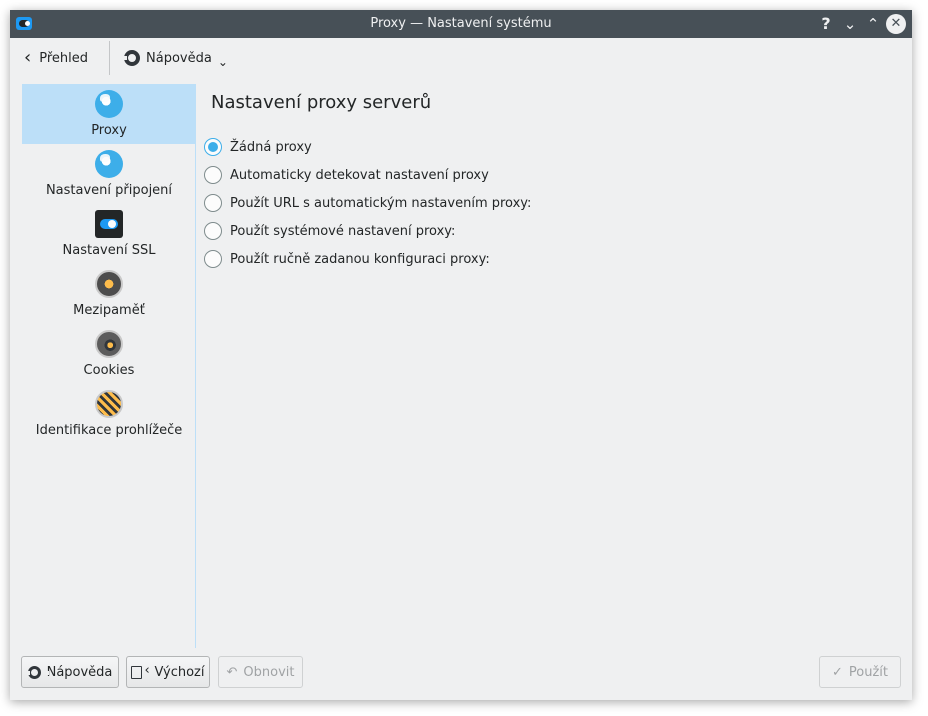 The width and height of the screenshot is (928, 716). What do you see at coordinates (179, 58) in the screenshot?
I see `help-menu-label: Nápověda` at bounding box center [179, 58].